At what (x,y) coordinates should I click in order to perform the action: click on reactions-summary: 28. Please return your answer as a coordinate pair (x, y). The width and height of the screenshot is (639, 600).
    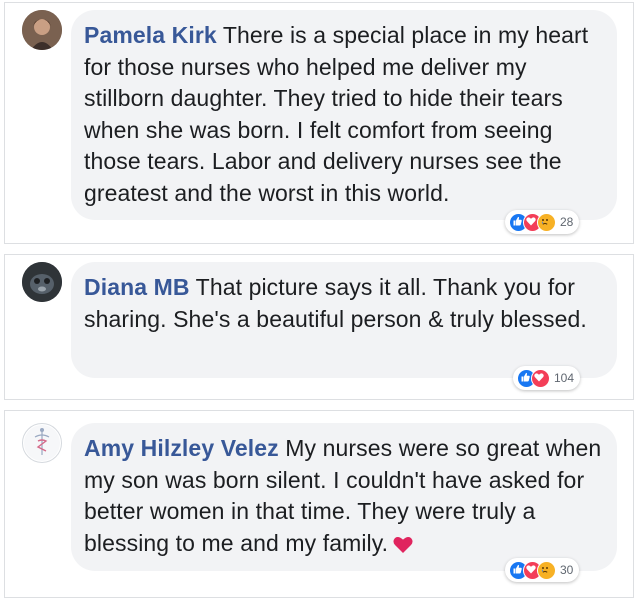
    Looking at the image, I should click on (542, 222).